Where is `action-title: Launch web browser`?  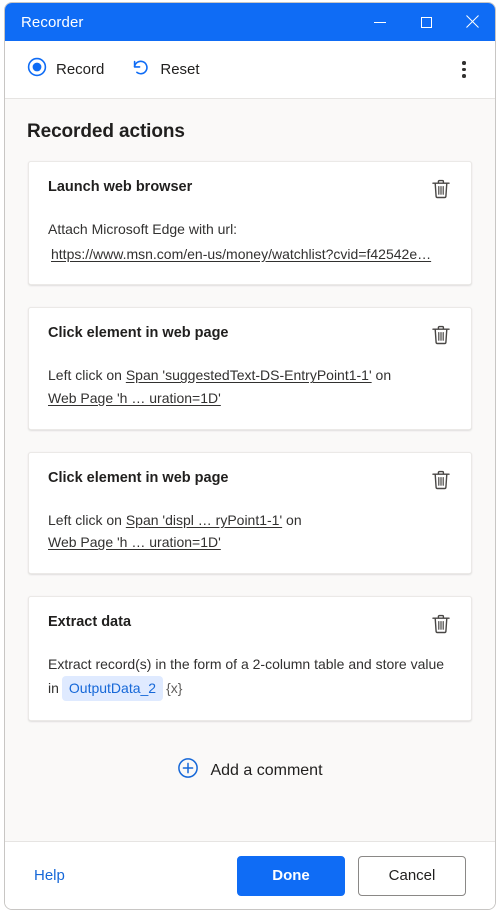 action-title: Launch web browser is located at coordinates (120, 187).